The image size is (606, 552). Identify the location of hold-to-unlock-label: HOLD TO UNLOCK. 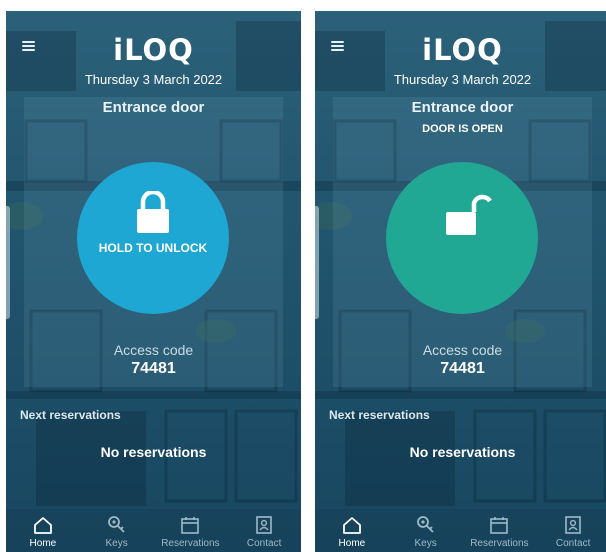
(153, 248).